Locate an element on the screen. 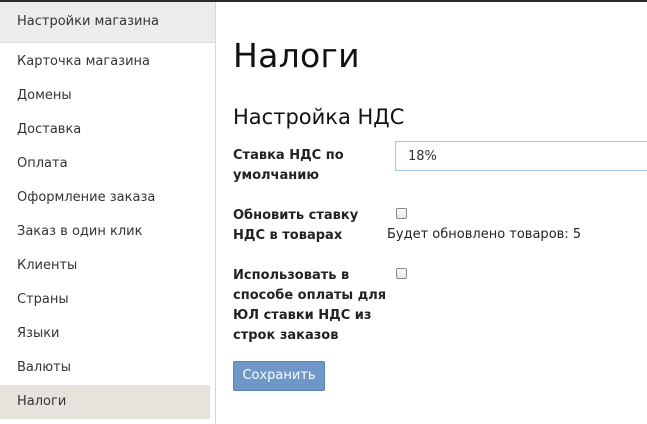 The image size is (647, 424). update-products-checkbox is located at coordinates (401, 213).